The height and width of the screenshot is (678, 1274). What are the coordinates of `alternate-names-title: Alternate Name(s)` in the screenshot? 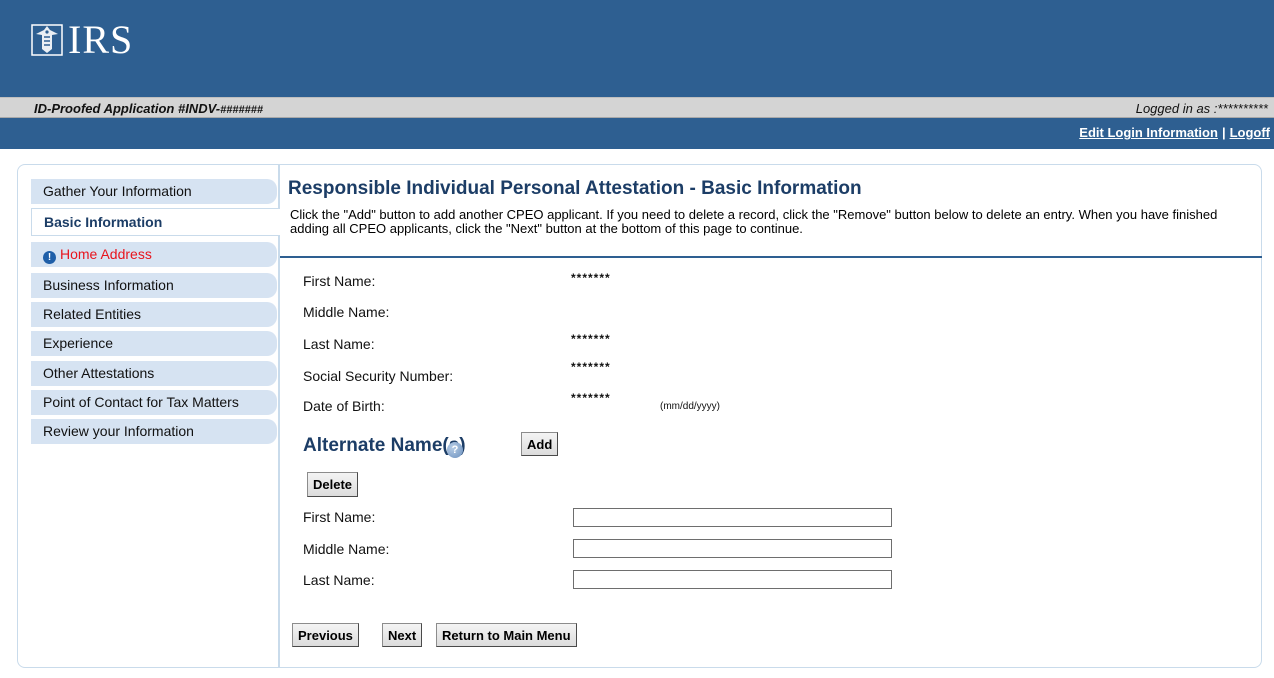 It's located at (384, 445).